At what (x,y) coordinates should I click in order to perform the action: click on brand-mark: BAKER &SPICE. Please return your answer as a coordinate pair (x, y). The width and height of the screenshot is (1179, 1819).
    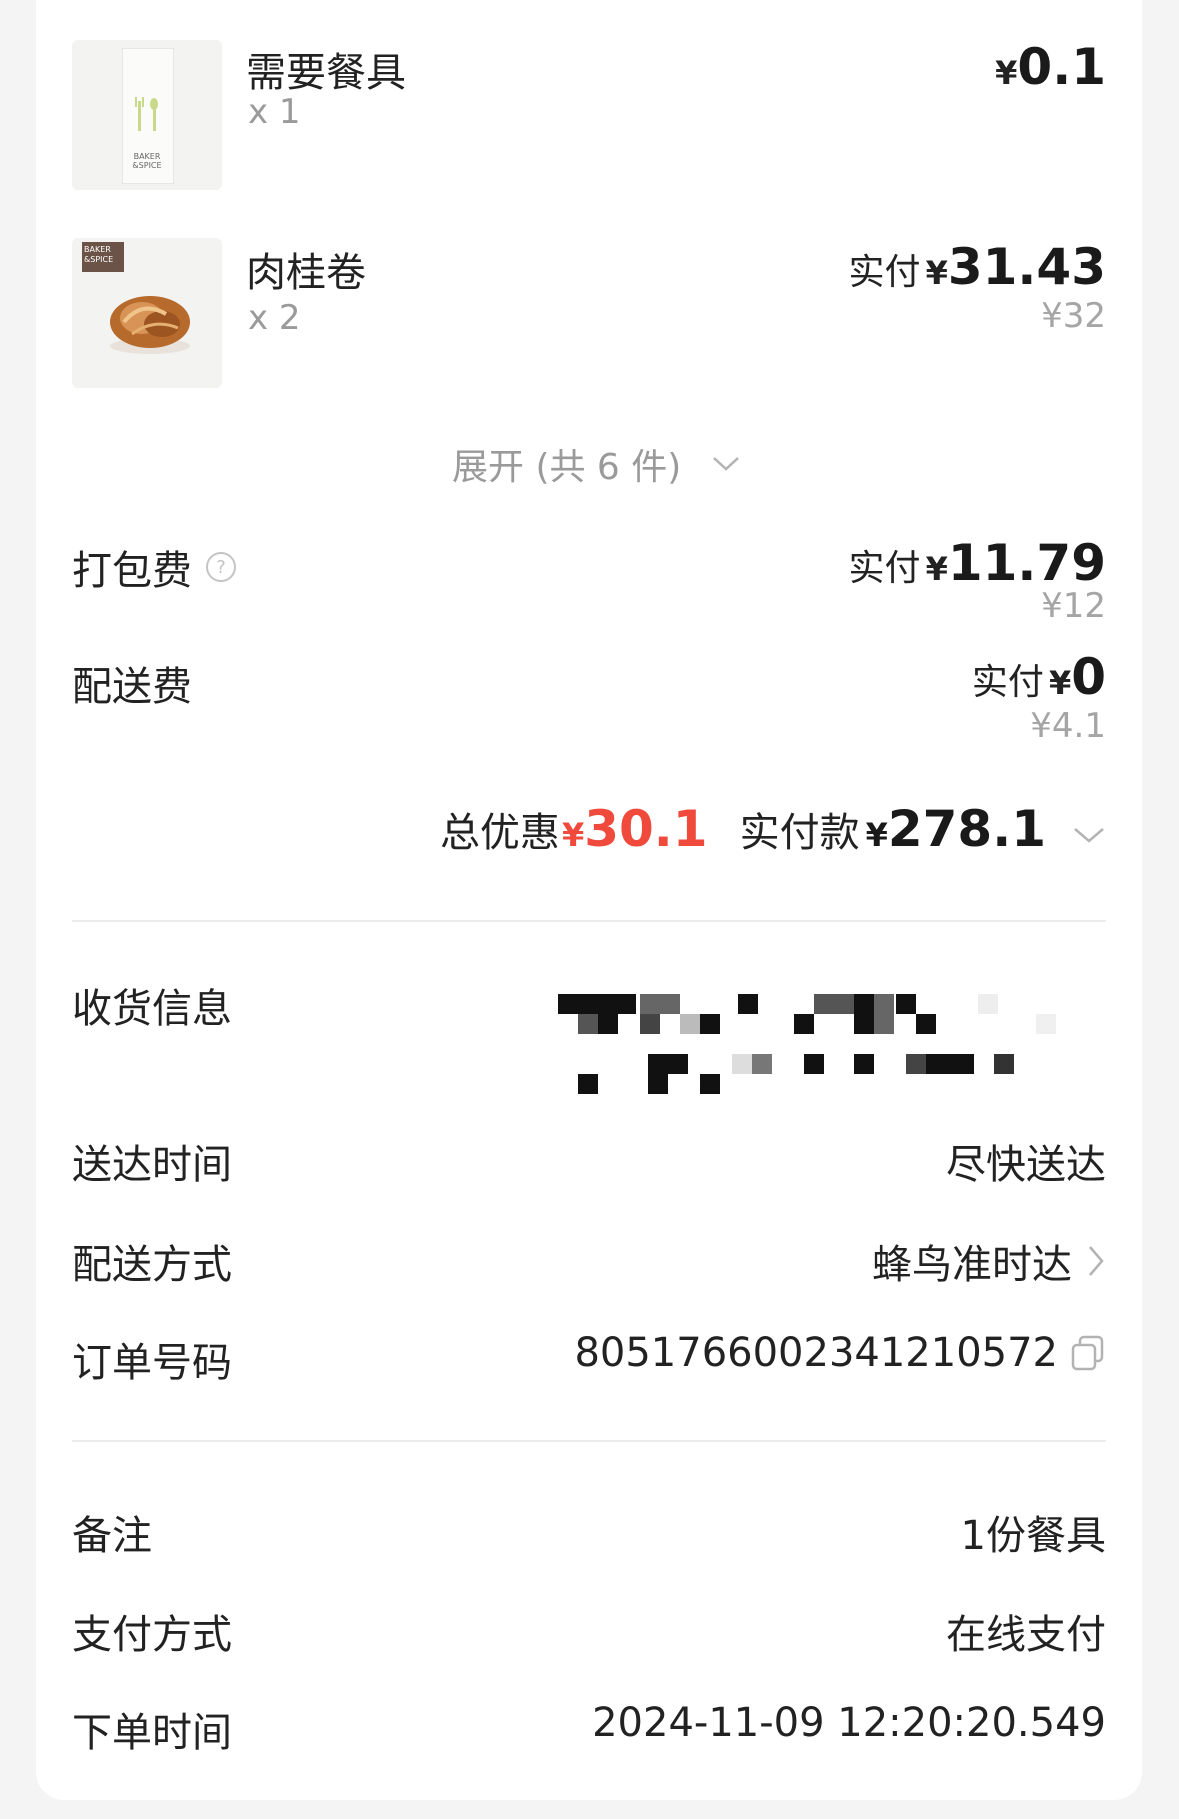
    Looking at the image, I should click on (147, 161).